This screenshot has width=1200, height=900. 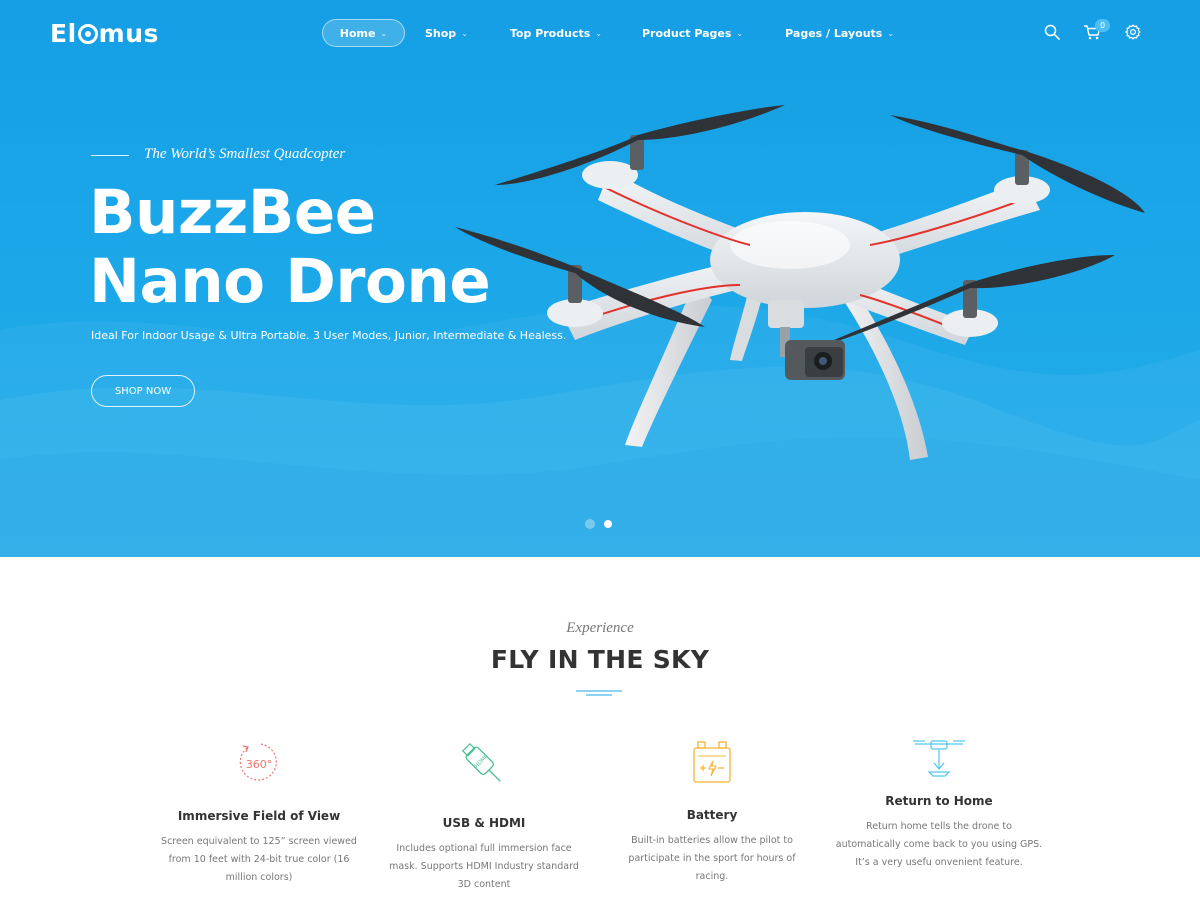 I want to click on logo-o-mark, so click(x=87, y=34).